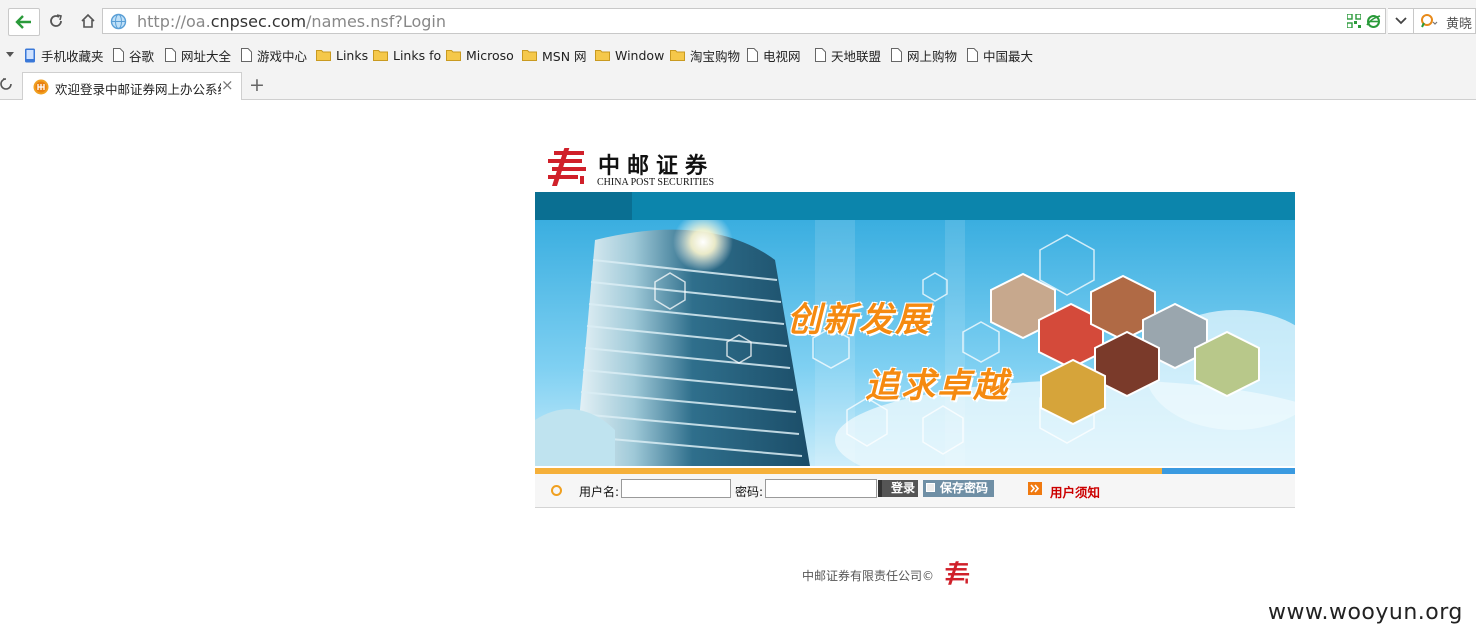 This screenshot has width=1476, height=643. Describe the element at coordinates (1459, 22) in the screenshot. I see `search-input: 黄晓` at that location.